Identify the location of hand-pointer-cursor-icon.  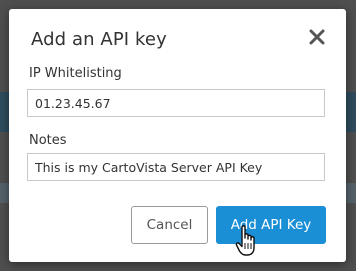
(247, 241).